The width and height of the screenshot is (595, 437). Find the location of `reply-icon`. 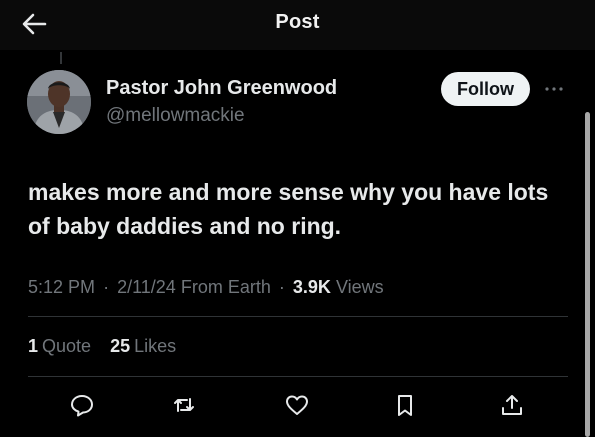

reply-icon is located at coordinates (82, 406).